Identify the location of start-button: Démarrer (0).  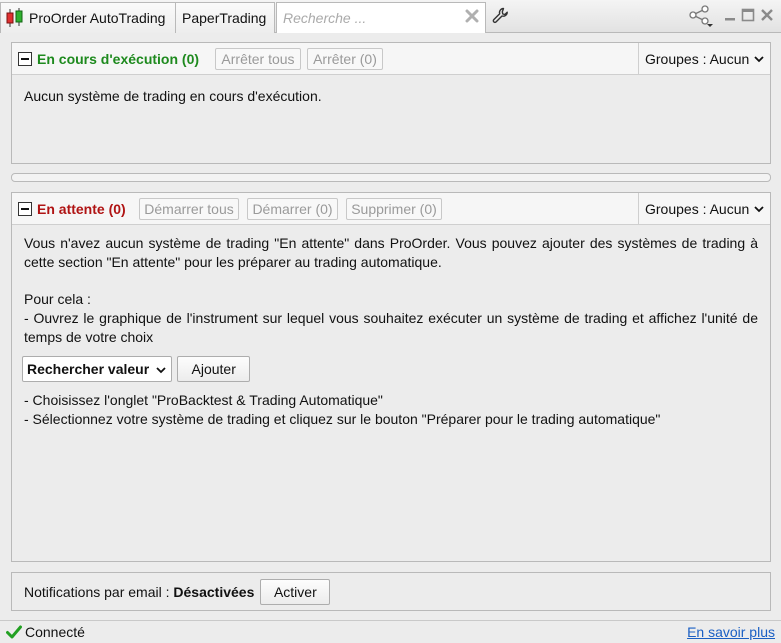
(292, 209).